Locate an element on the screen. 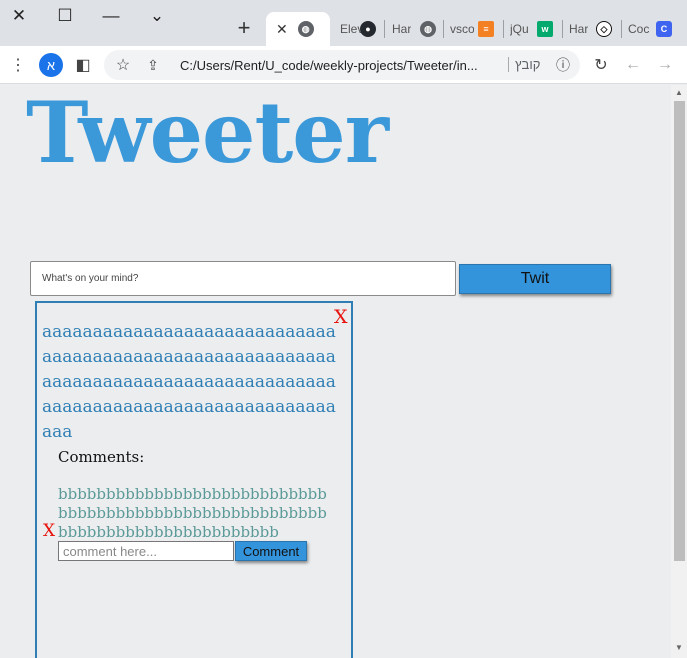  sidebar-icon: ◧ is located at coordinates (83, 65).